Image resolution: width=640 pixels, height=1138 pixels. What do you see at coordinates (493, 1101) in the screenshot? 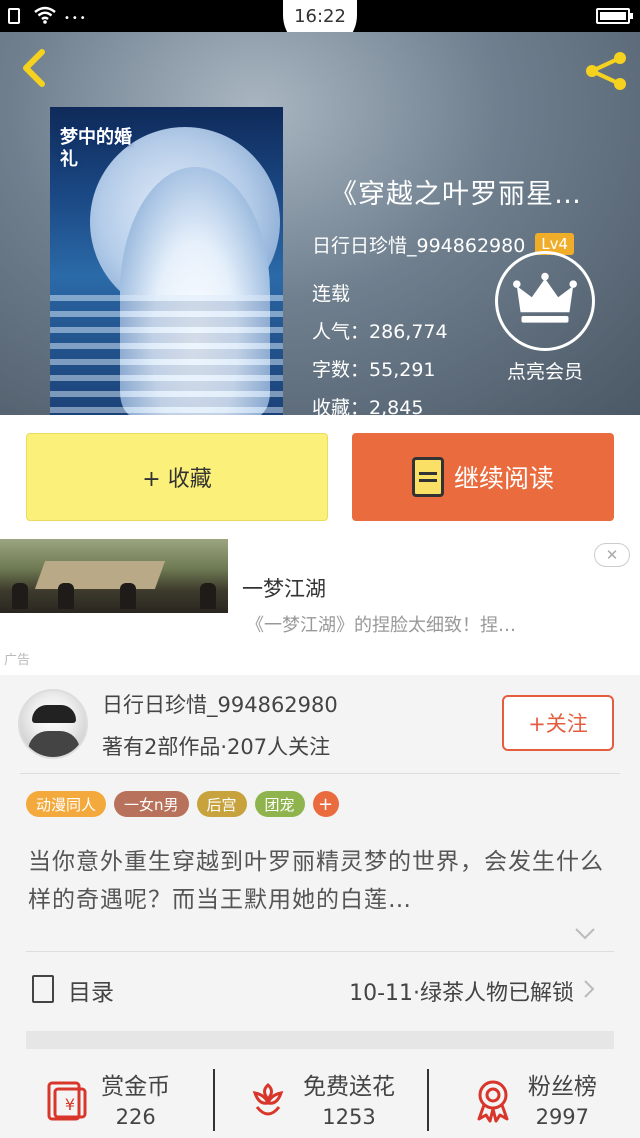
I see `medal-icon` at bounding box center [493, 1101].